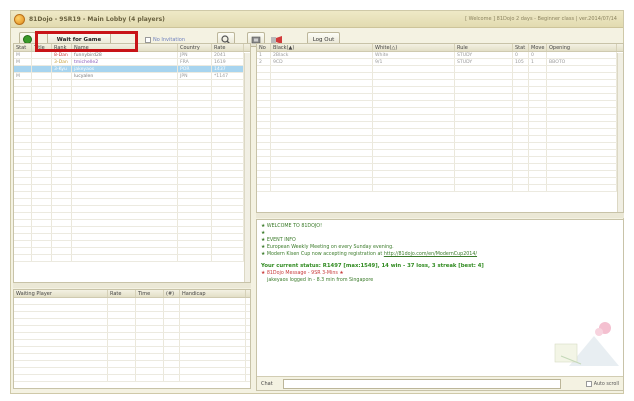  Describe the element at coordinates (538, 47) in the screenshot. I see `col-move: Move` at that location.